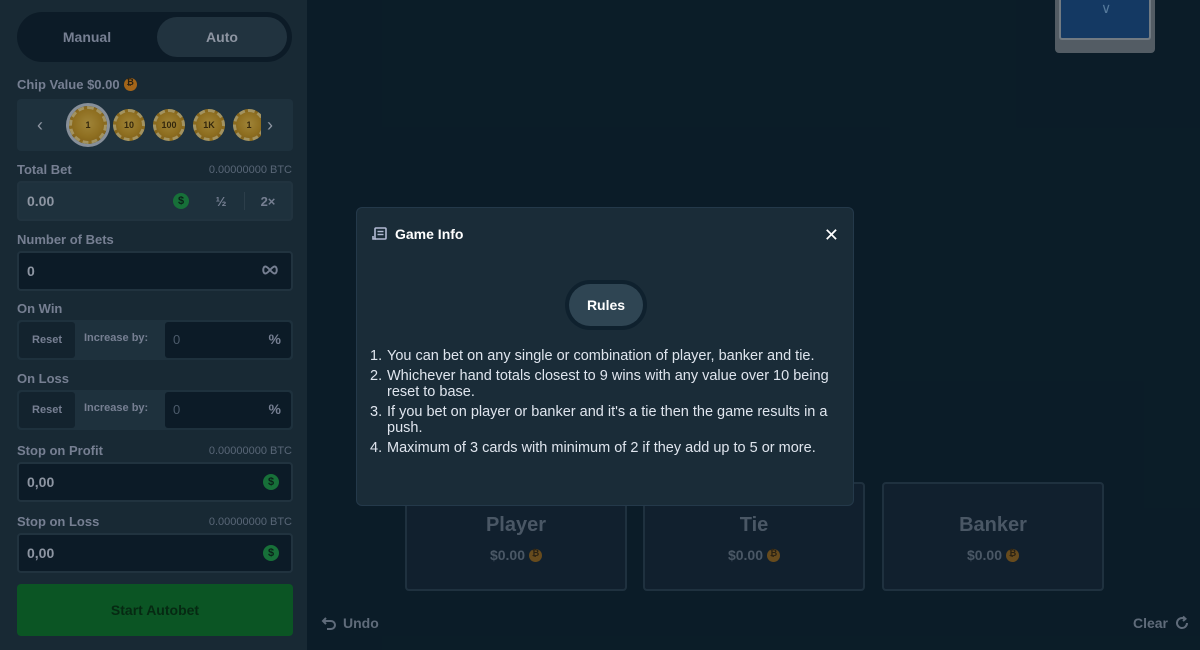 This screenshot has height=650, width=1200. I want to click on undo-label: Undo, so click(361, 623).